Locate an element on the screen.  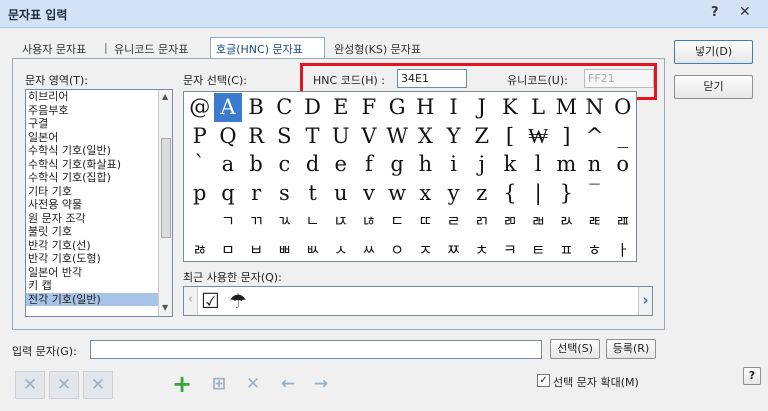
char-cell: ㅏ is located at coordinates (622, 249).